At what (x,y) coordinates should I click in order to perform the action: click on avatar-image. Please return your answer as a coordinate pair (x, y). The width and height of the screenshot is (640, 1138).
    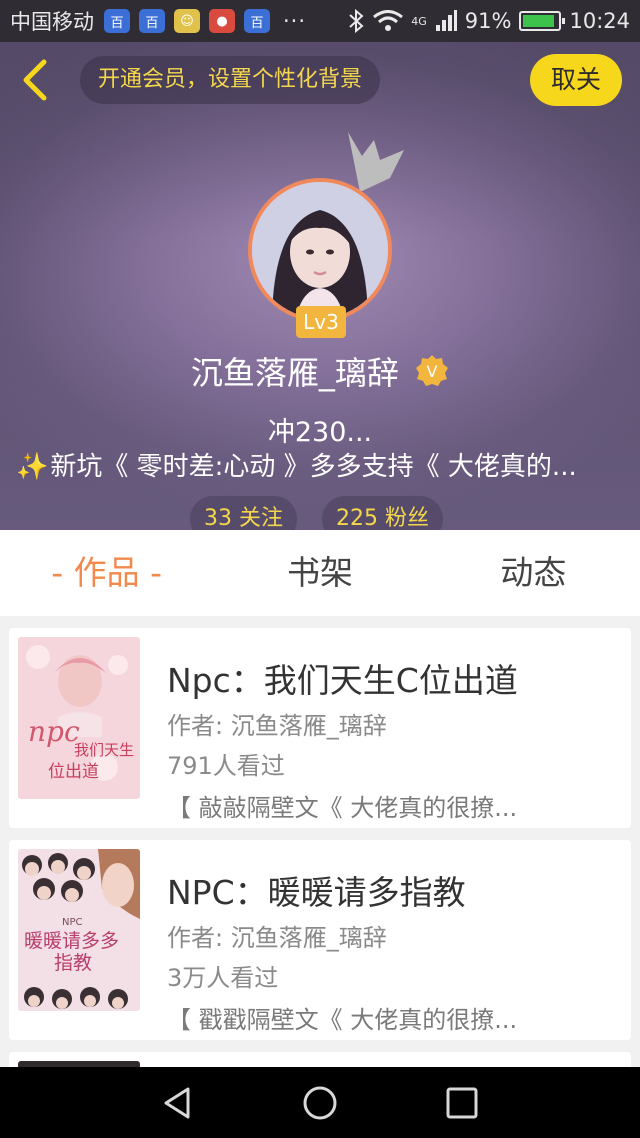
    Looking at the image, I should click on (320, 250).